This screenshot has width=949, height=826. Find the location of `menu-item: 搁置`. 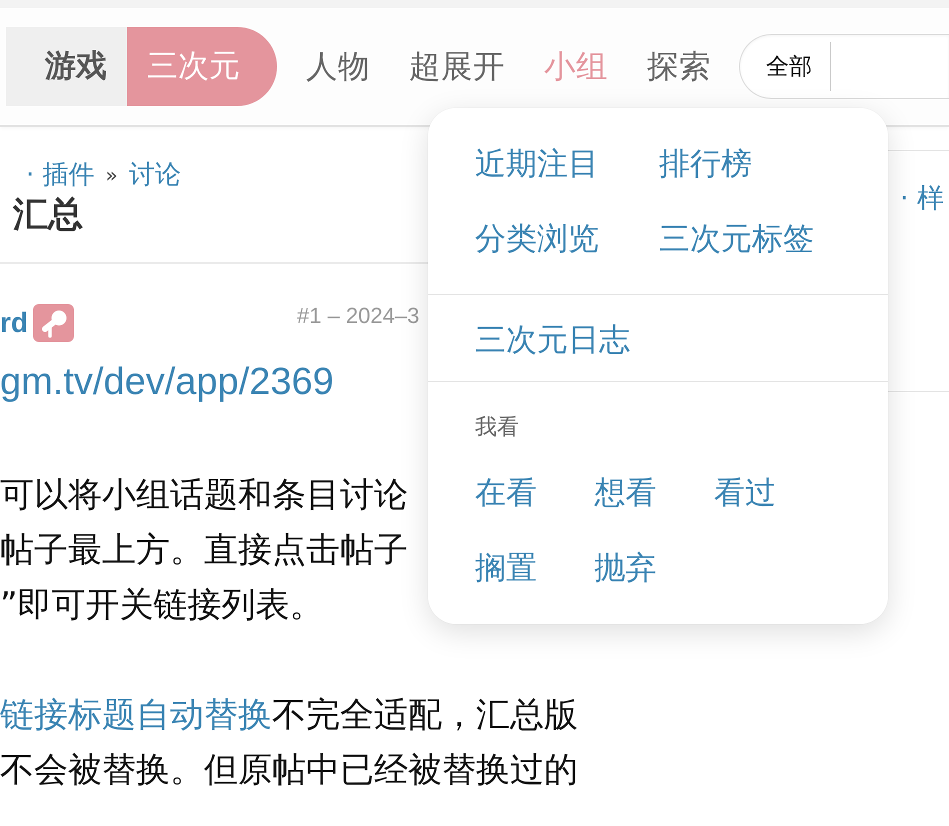

menu-item: 搁置 is located at coordinates (506, 568).